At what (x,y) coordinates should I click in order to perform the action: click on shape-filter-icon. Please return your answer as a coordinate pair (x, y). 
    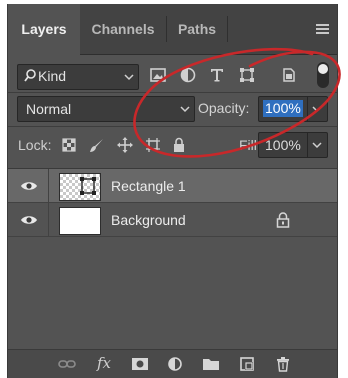
    Looking at the image, I should click on (247, 75).